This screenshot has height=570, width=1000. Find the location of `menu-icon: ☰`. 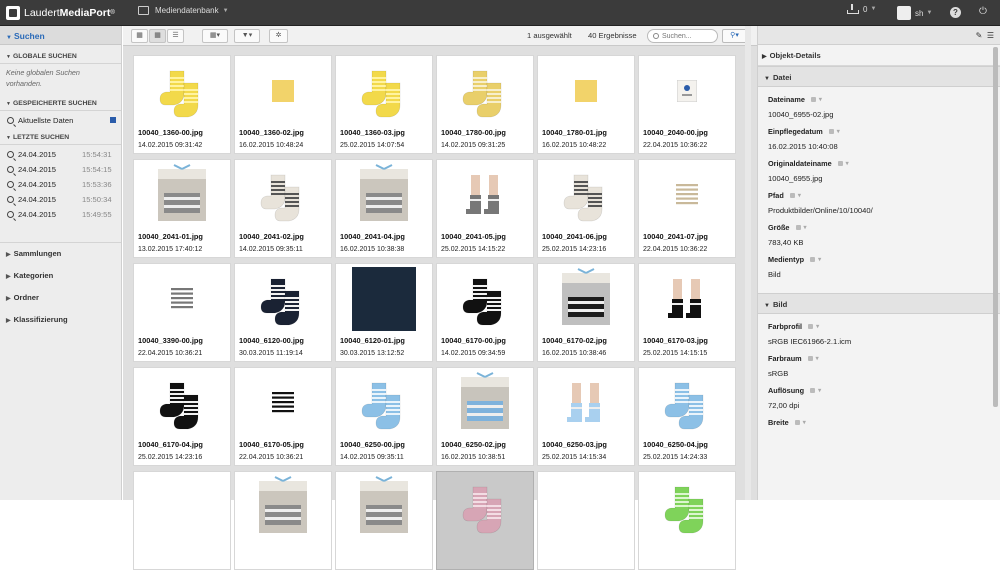

menu-icon: ☰ is located at coordinates (990, 35).